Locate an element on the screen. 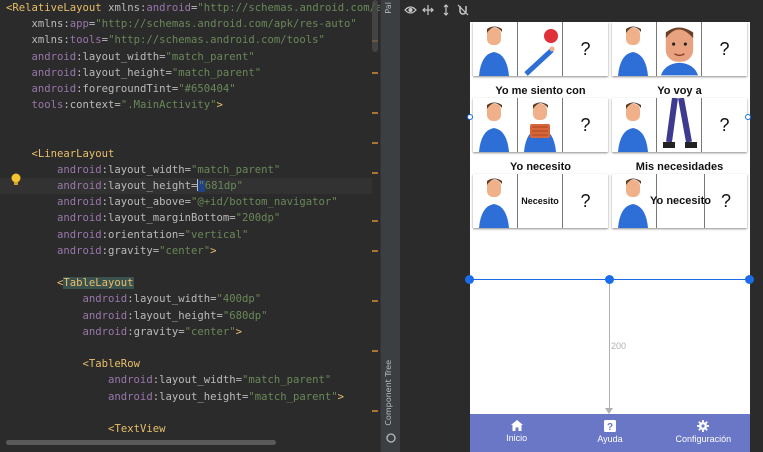  code-line: tools:context=".MainActivity"> is located at coordinates (189, 105).